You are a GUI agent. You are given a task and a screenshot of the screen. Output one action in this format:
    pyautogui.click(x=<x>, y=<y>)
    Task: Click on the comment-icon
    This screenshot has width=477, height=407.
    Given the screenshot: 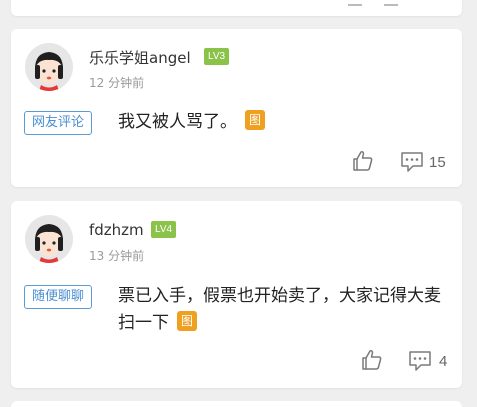 What is the action you would take?
    pyautogui.click(x=391, y=5)
    